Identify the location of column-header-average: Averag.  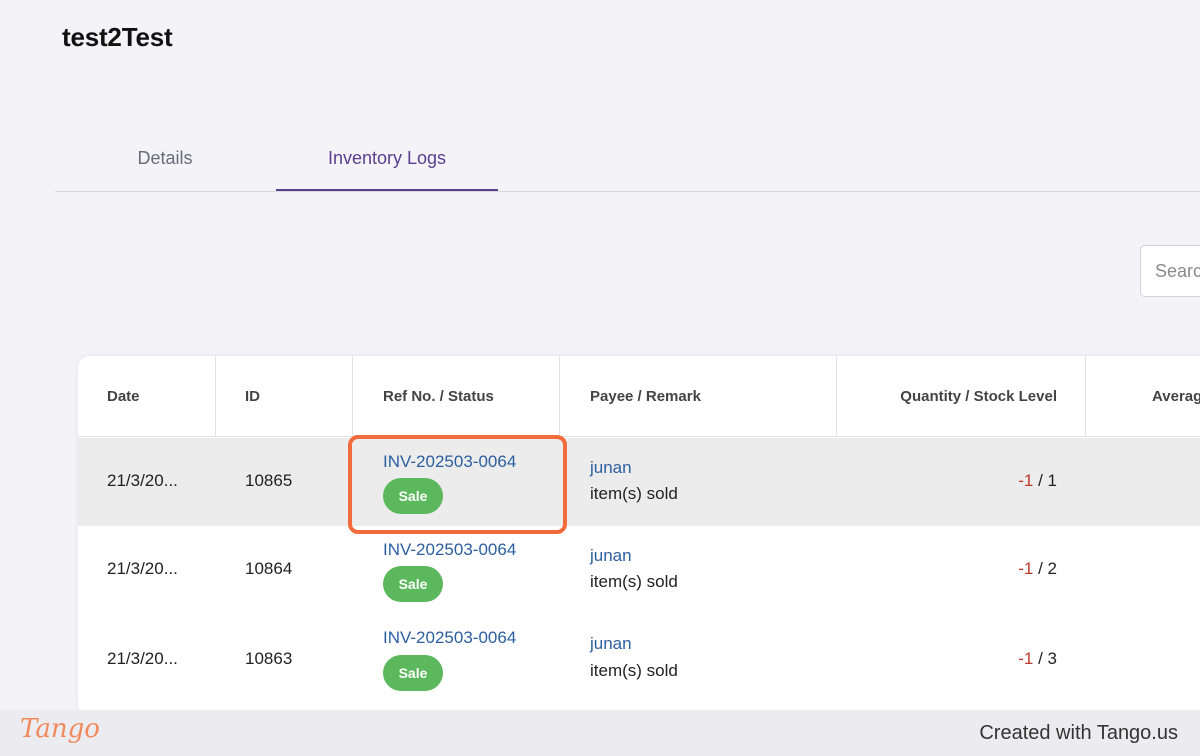
(1176, 396).